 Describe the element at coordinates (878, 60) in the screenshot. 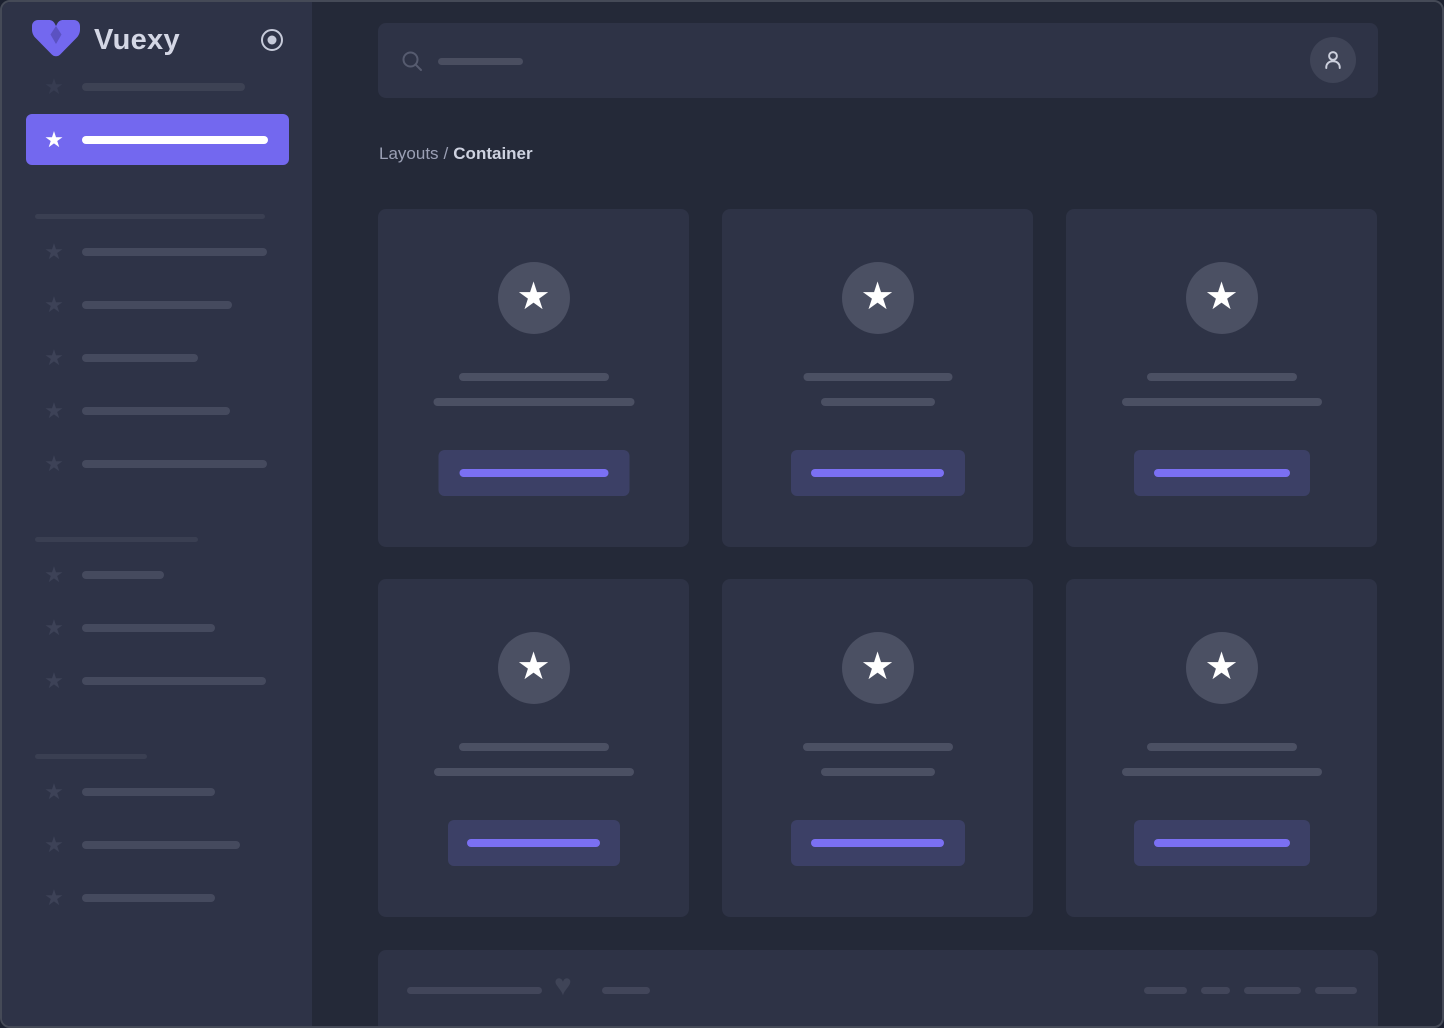

I see `search-bar` at that location.